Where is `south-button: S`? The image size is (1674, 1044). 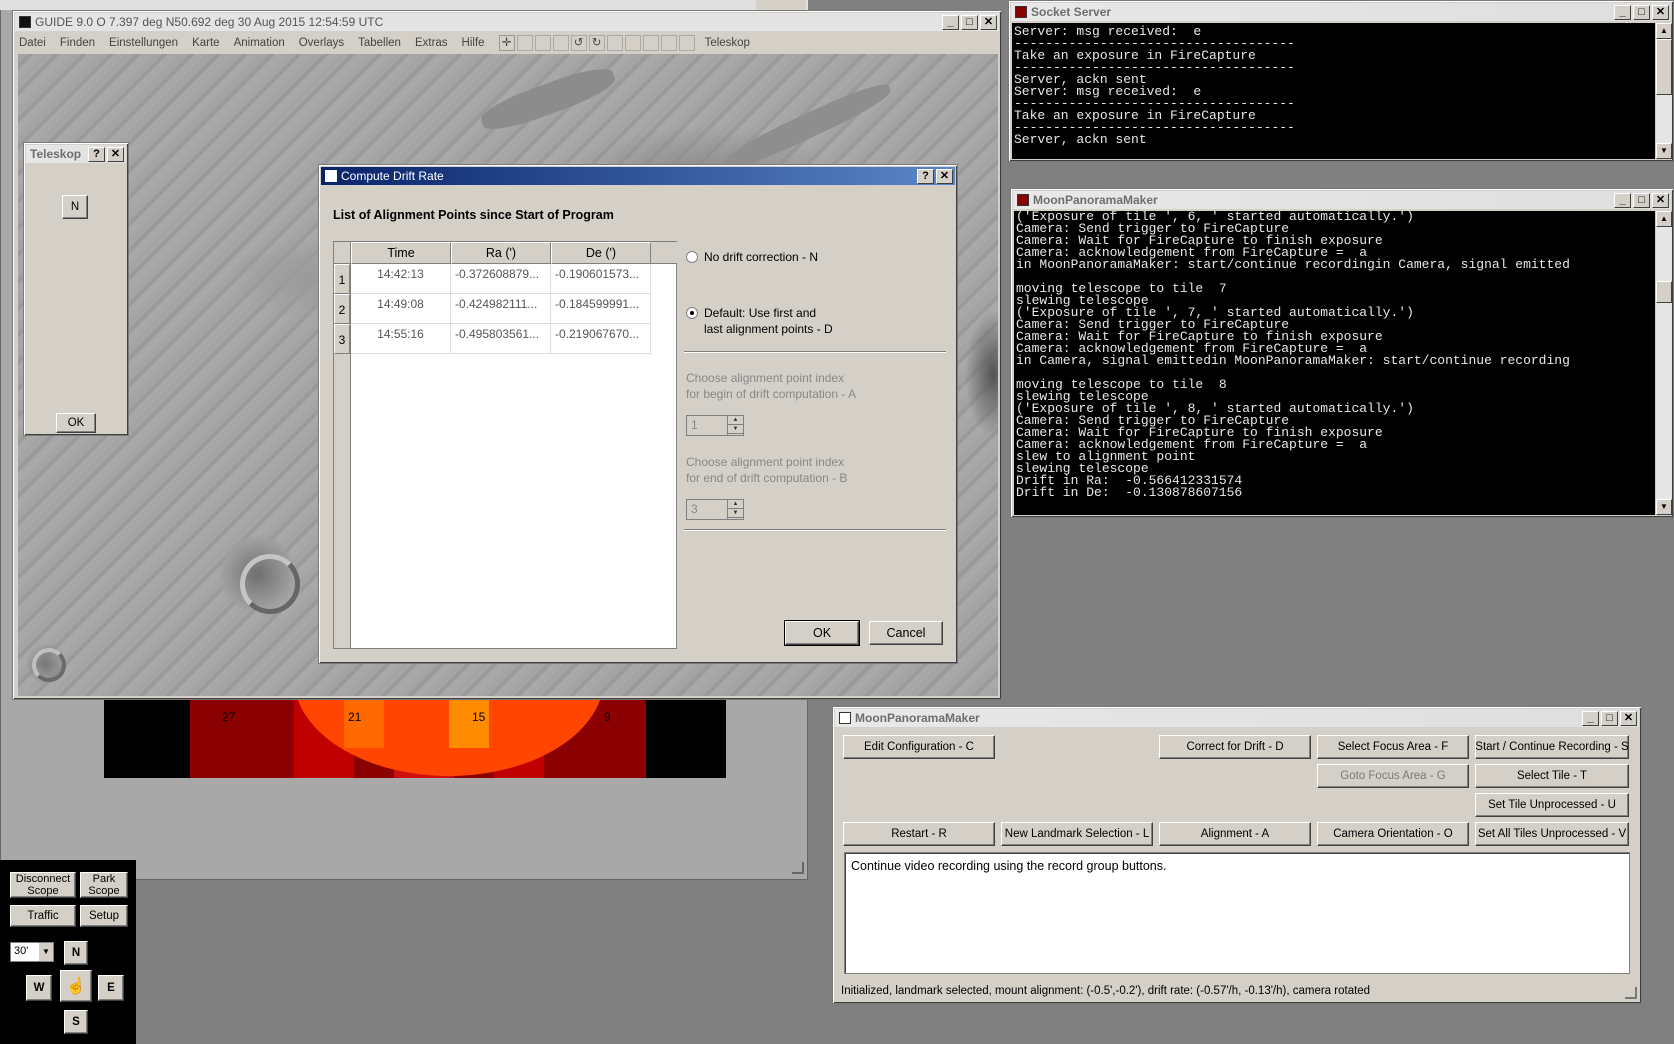
south-button: S is located at coordinates (76, 1022).